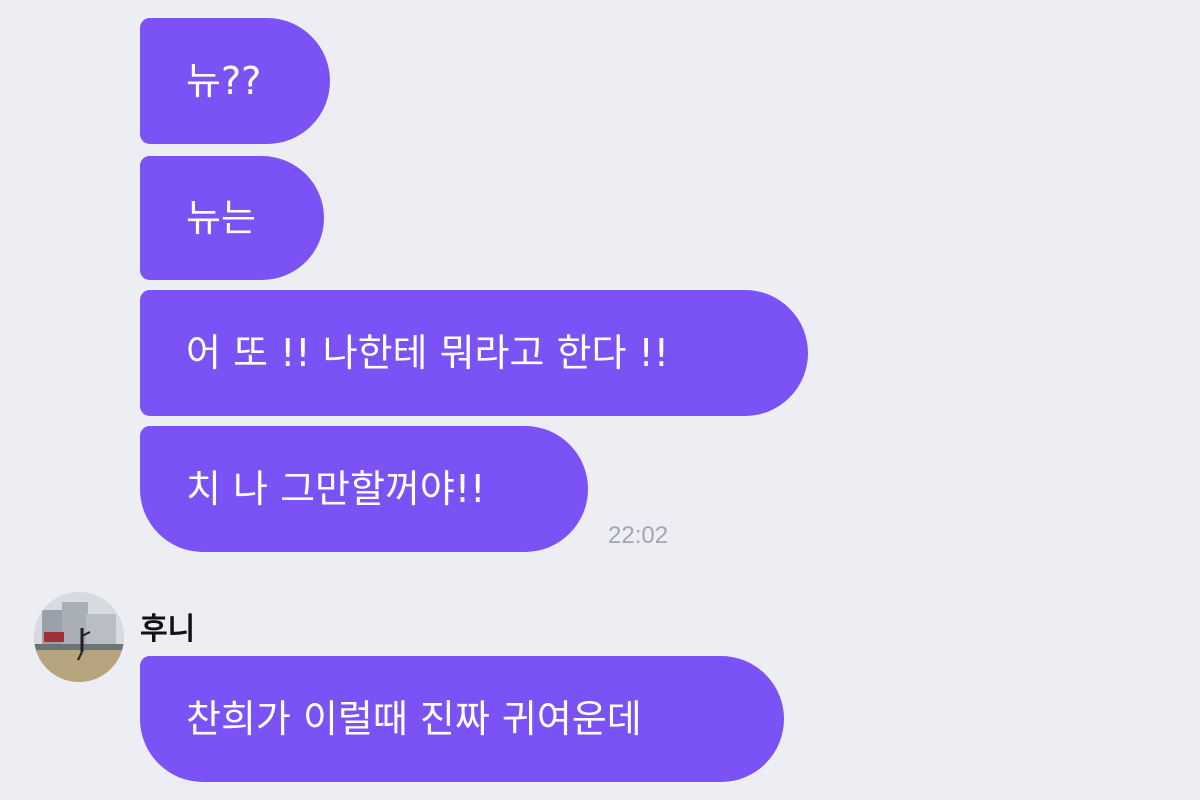 The image size is (1200, 800). I want to click on message-bubble: 뉴는, so click(232, 218).